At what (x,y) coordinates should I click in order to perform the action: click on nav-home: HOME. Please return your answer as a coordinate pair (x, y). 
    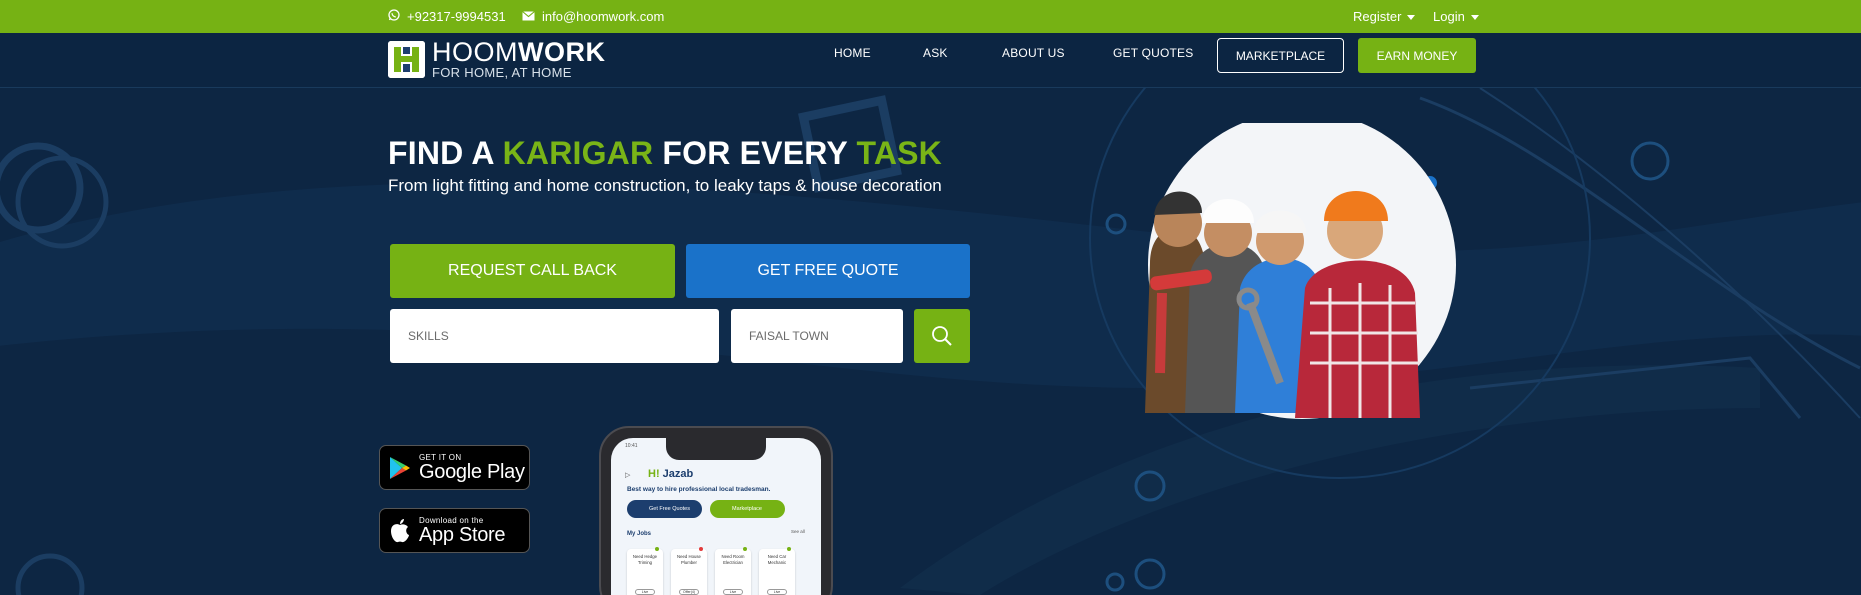
    Looking at the image, I should click on (852, 53).